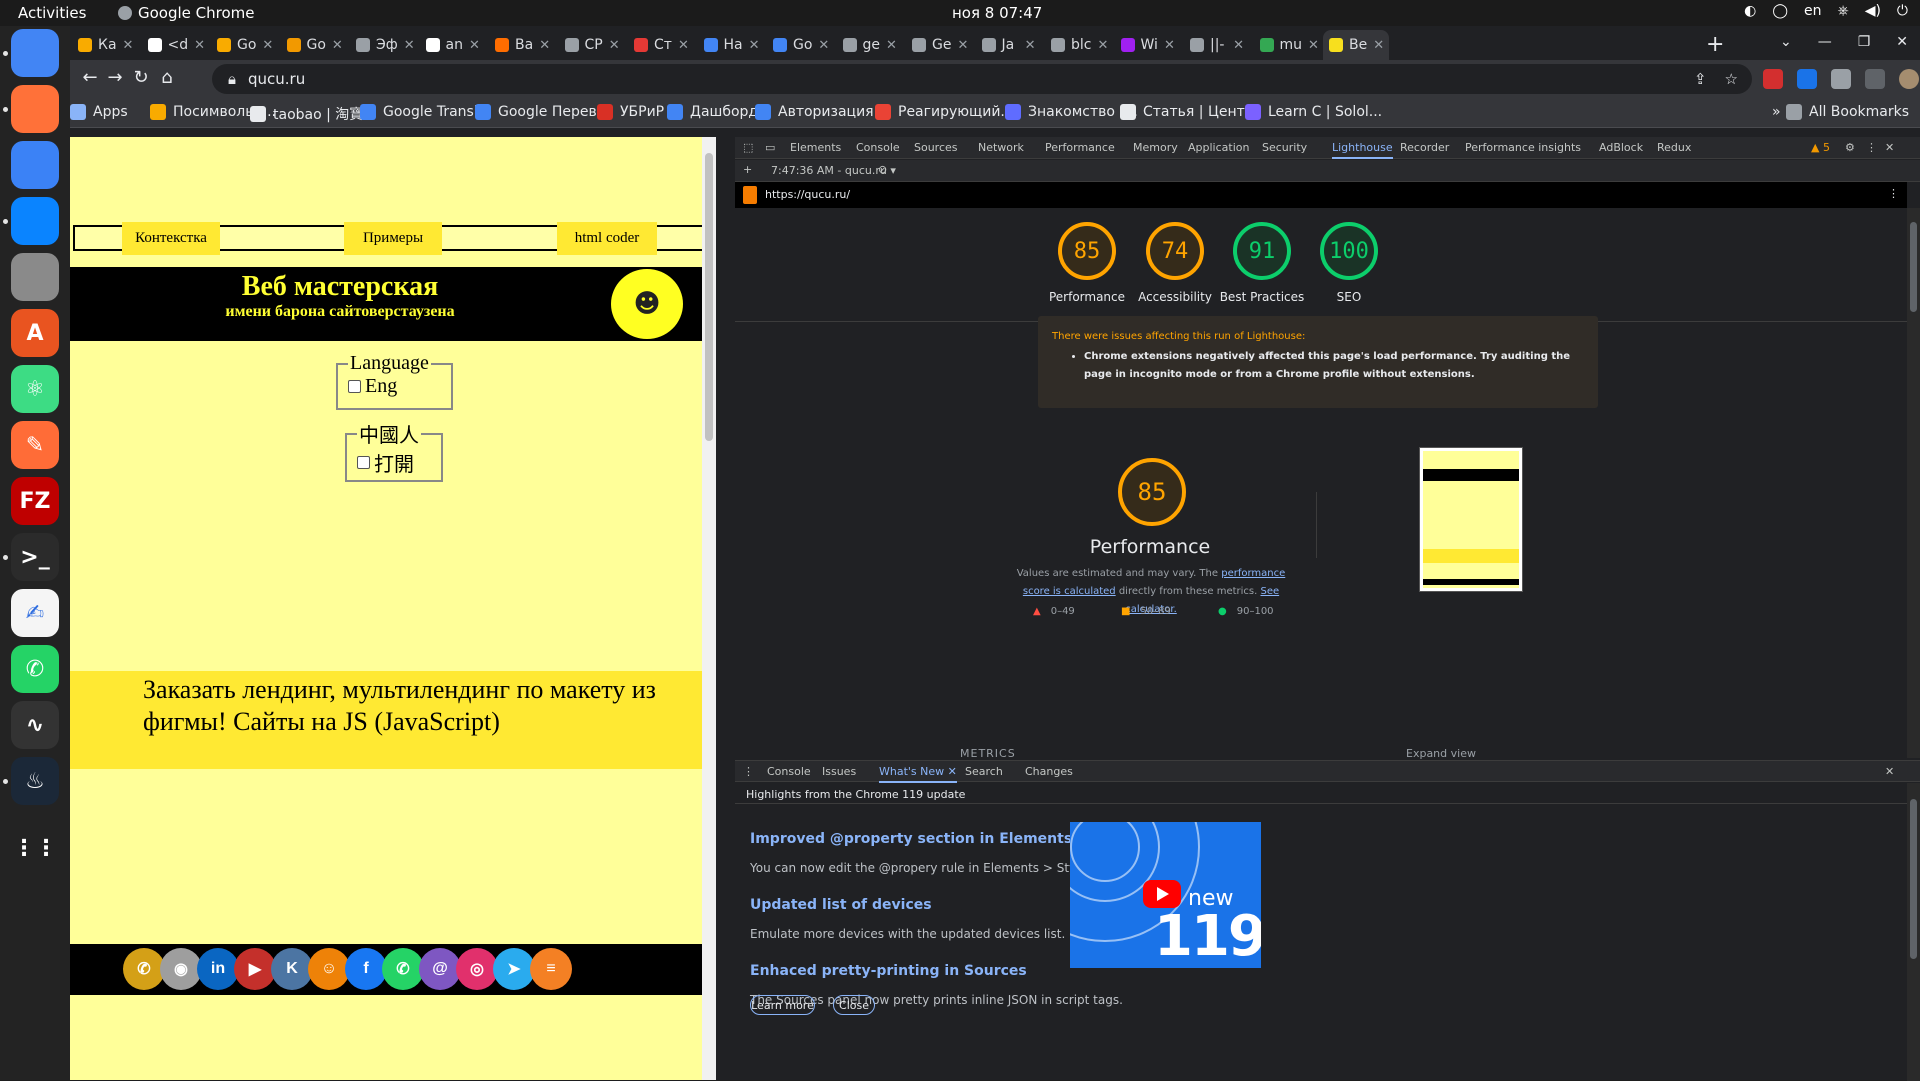 The width and height of the screenshot is (1920, 1081). What do you see at coordinates (1087, 264) in the screenshot?
I see `score-gauge: 85 Performance` at bounding box center [1087, 264].